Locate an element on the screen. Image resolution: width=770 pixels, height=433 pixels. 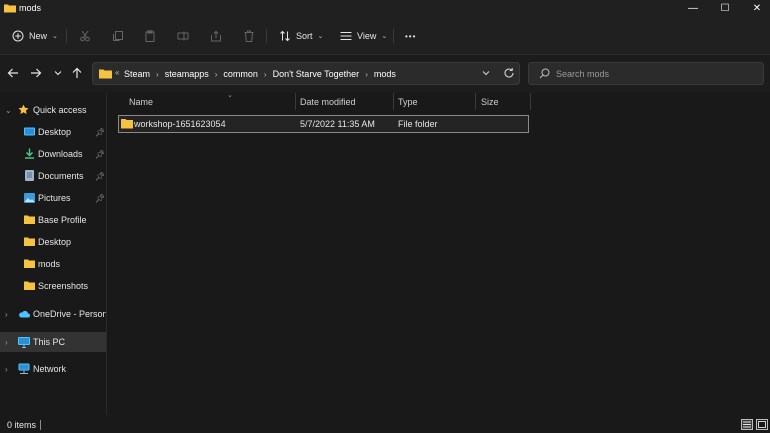
up-button is located at coordinates (77, 74).